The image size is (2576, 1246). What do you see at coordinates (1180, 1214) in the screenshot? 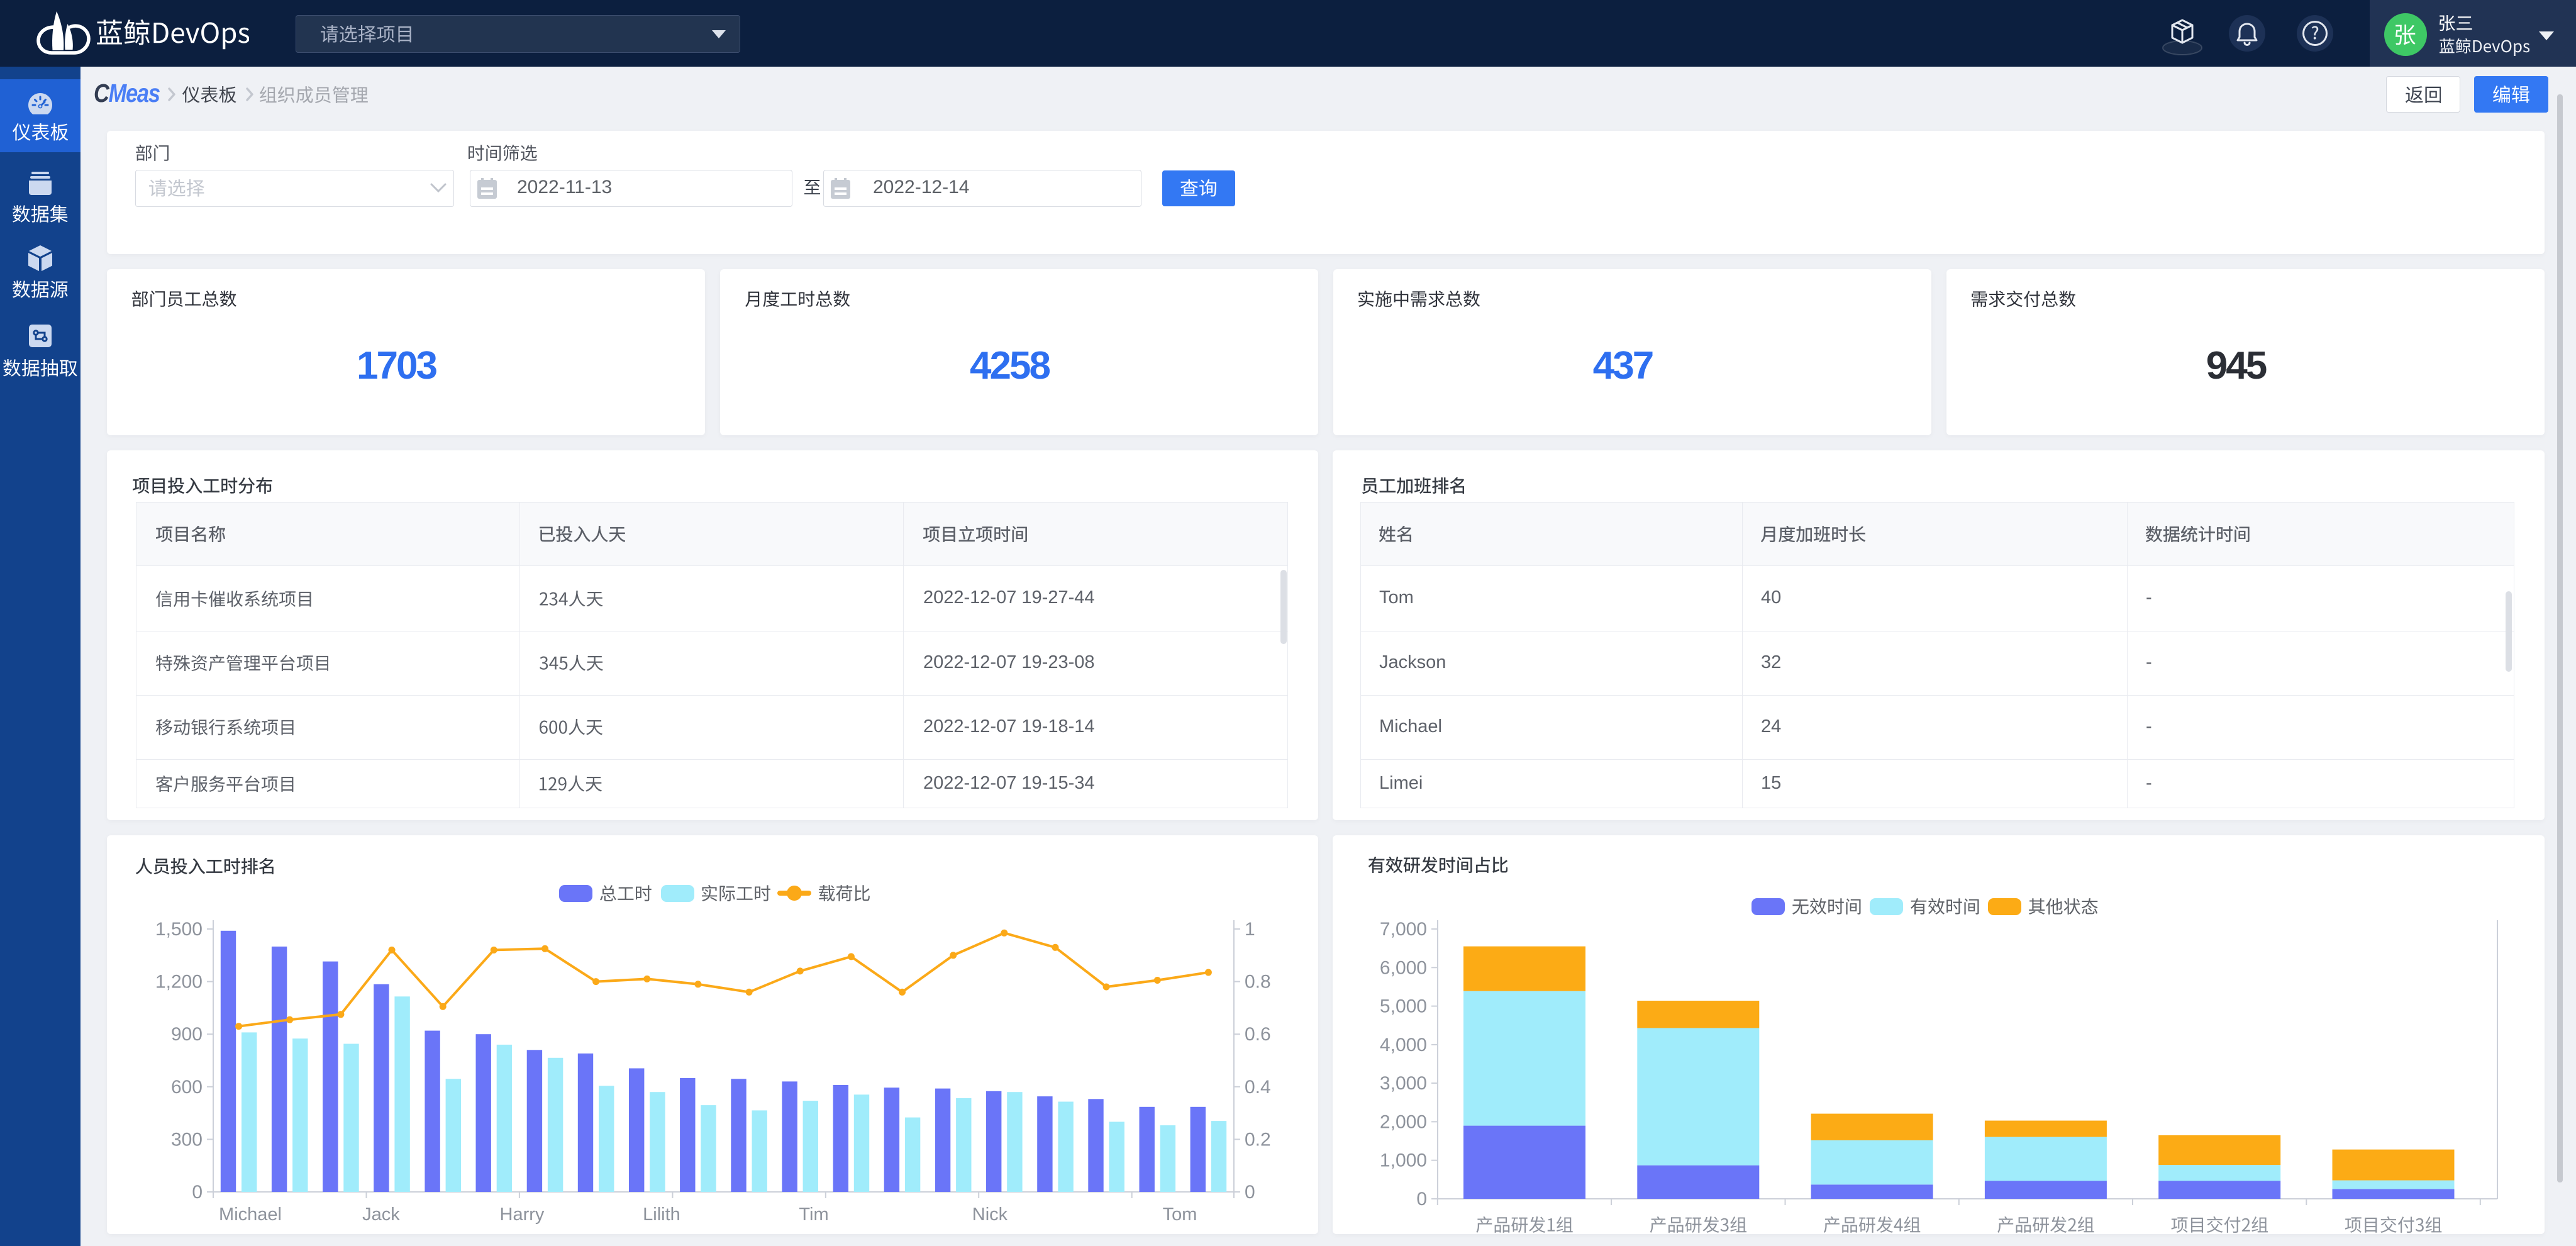
I see `svg-text: Tom` at bounding box center [1180, 1214].